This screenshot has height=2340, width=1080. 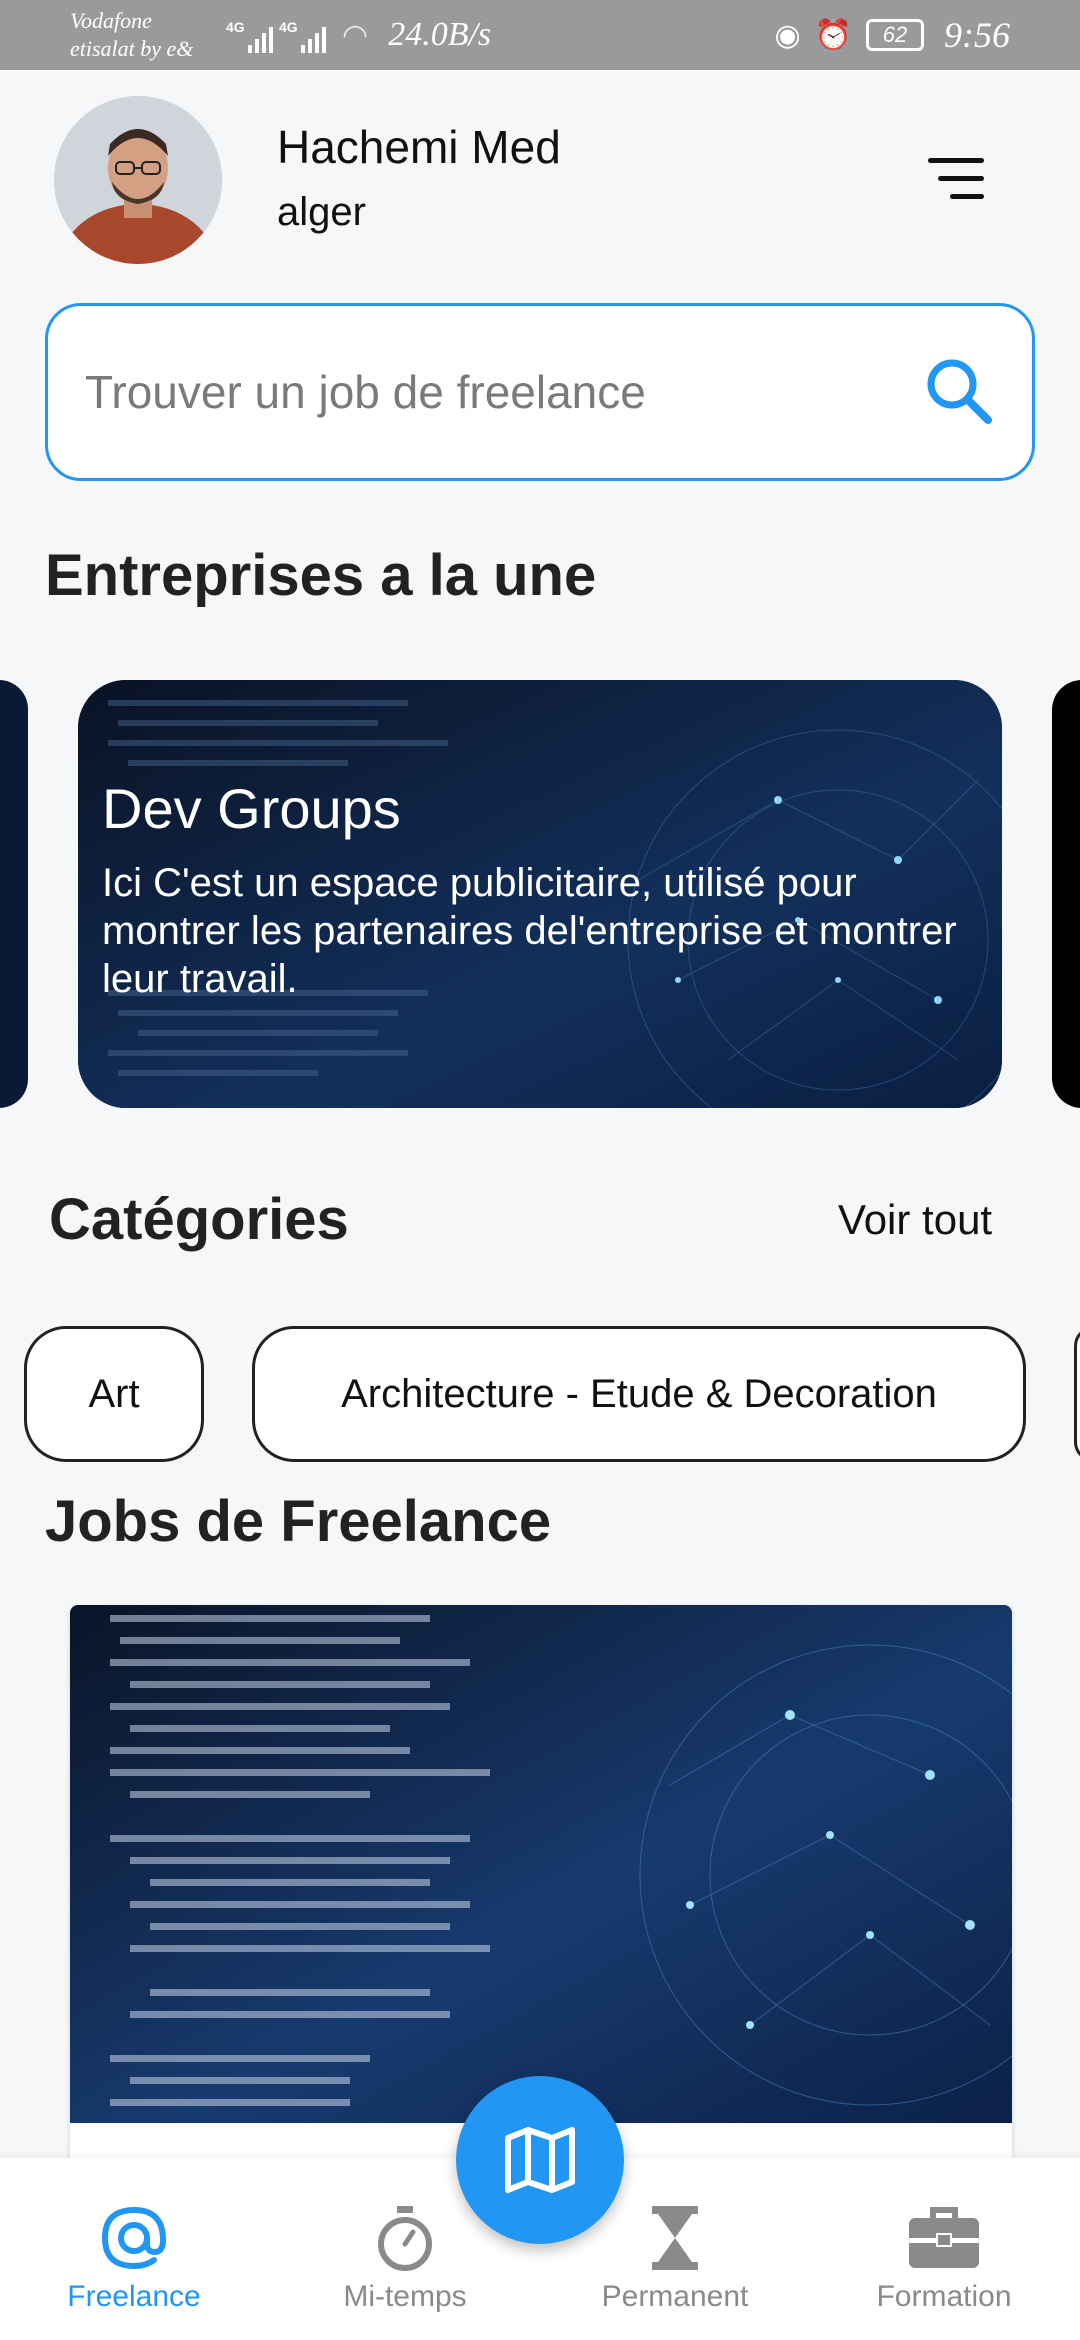 I want to click on map-button, so click(x=540, y=2160).